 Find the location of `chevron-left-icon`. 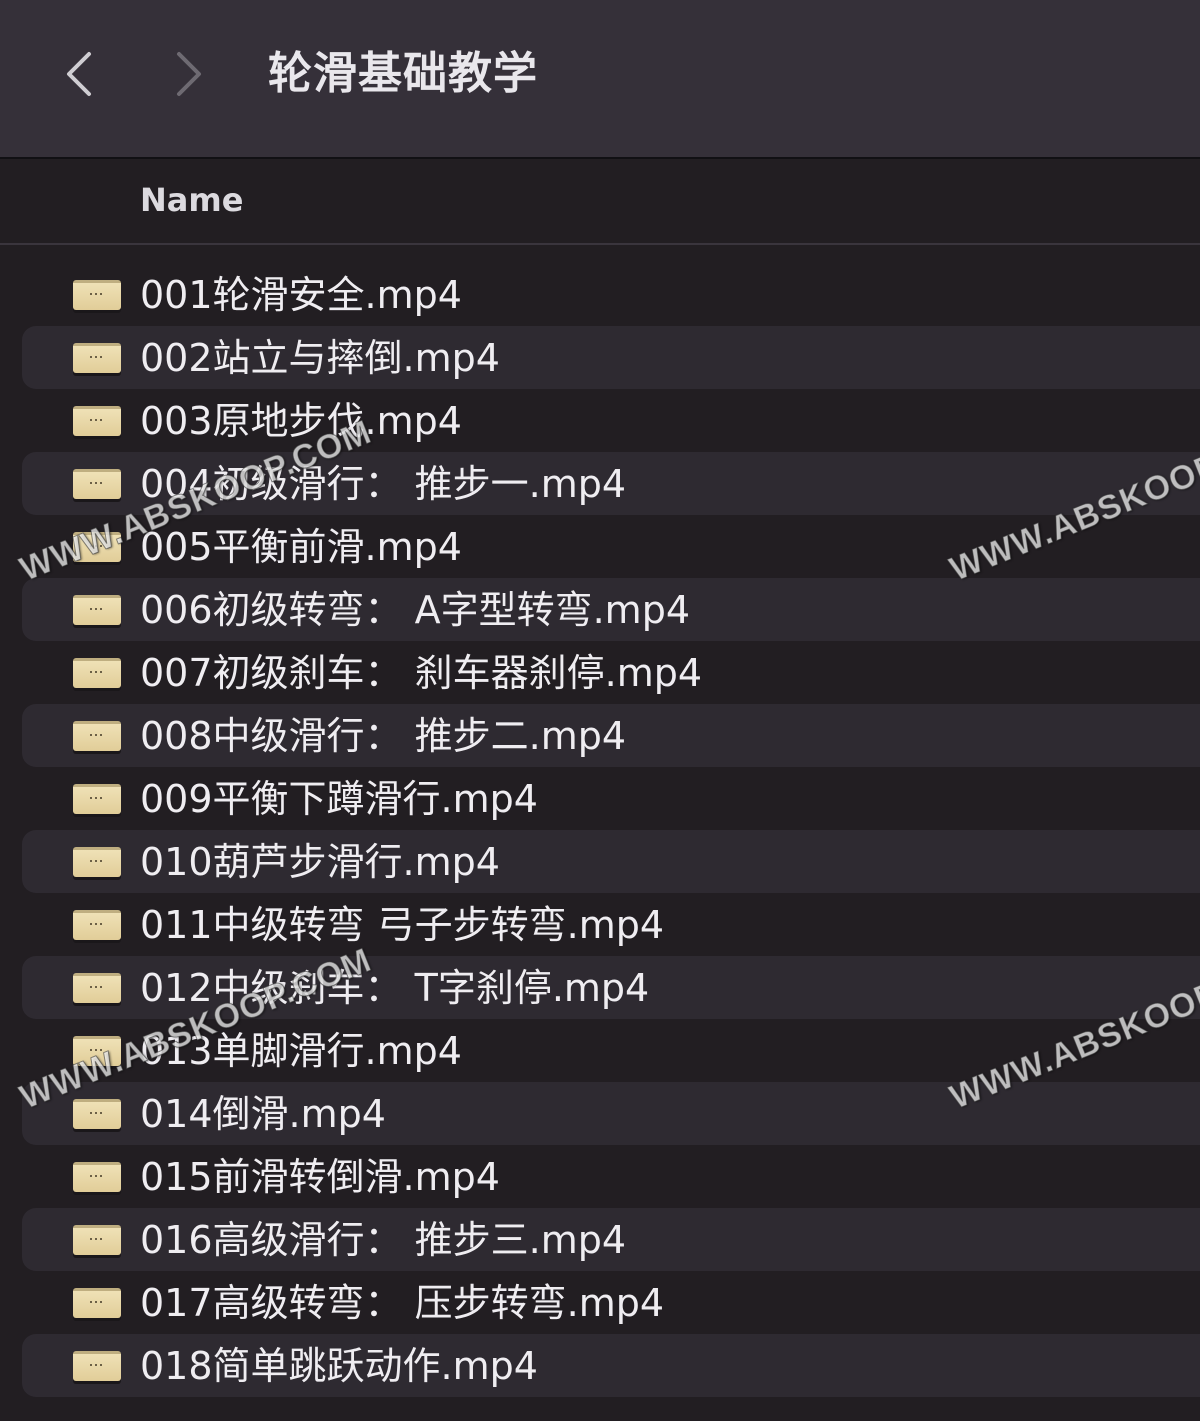

chevron-left-icon is located at coordinates (79, 74).